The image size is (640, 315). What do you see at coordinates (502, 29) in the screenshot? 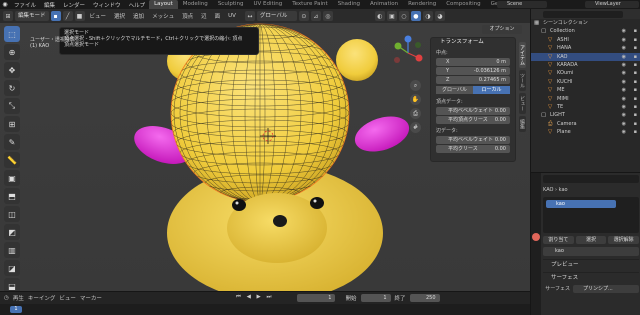
I see `options-dropdown: オプション` at bounding box center [502, 29].